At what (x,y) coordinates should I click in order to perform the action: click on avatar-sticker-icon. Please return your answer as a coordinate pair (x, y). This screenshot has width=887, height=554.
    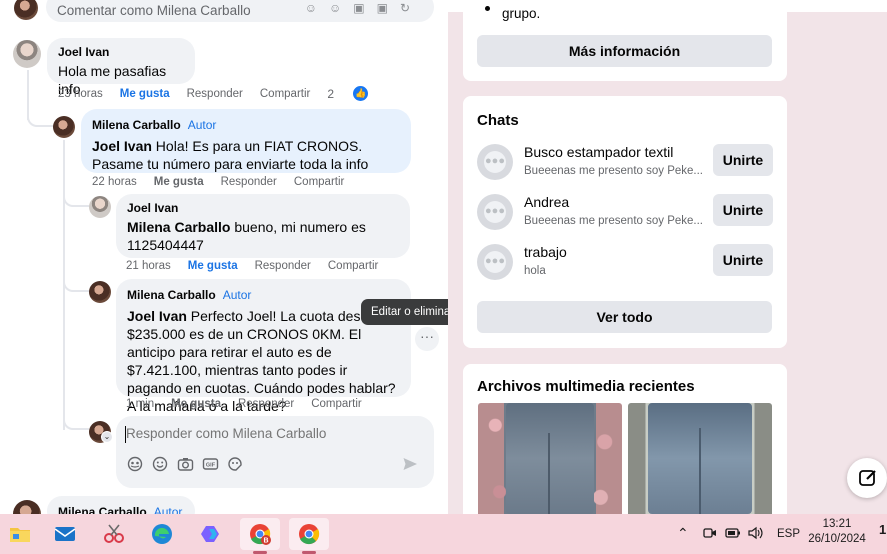
    Looking at the image, I should click on (135, 465).